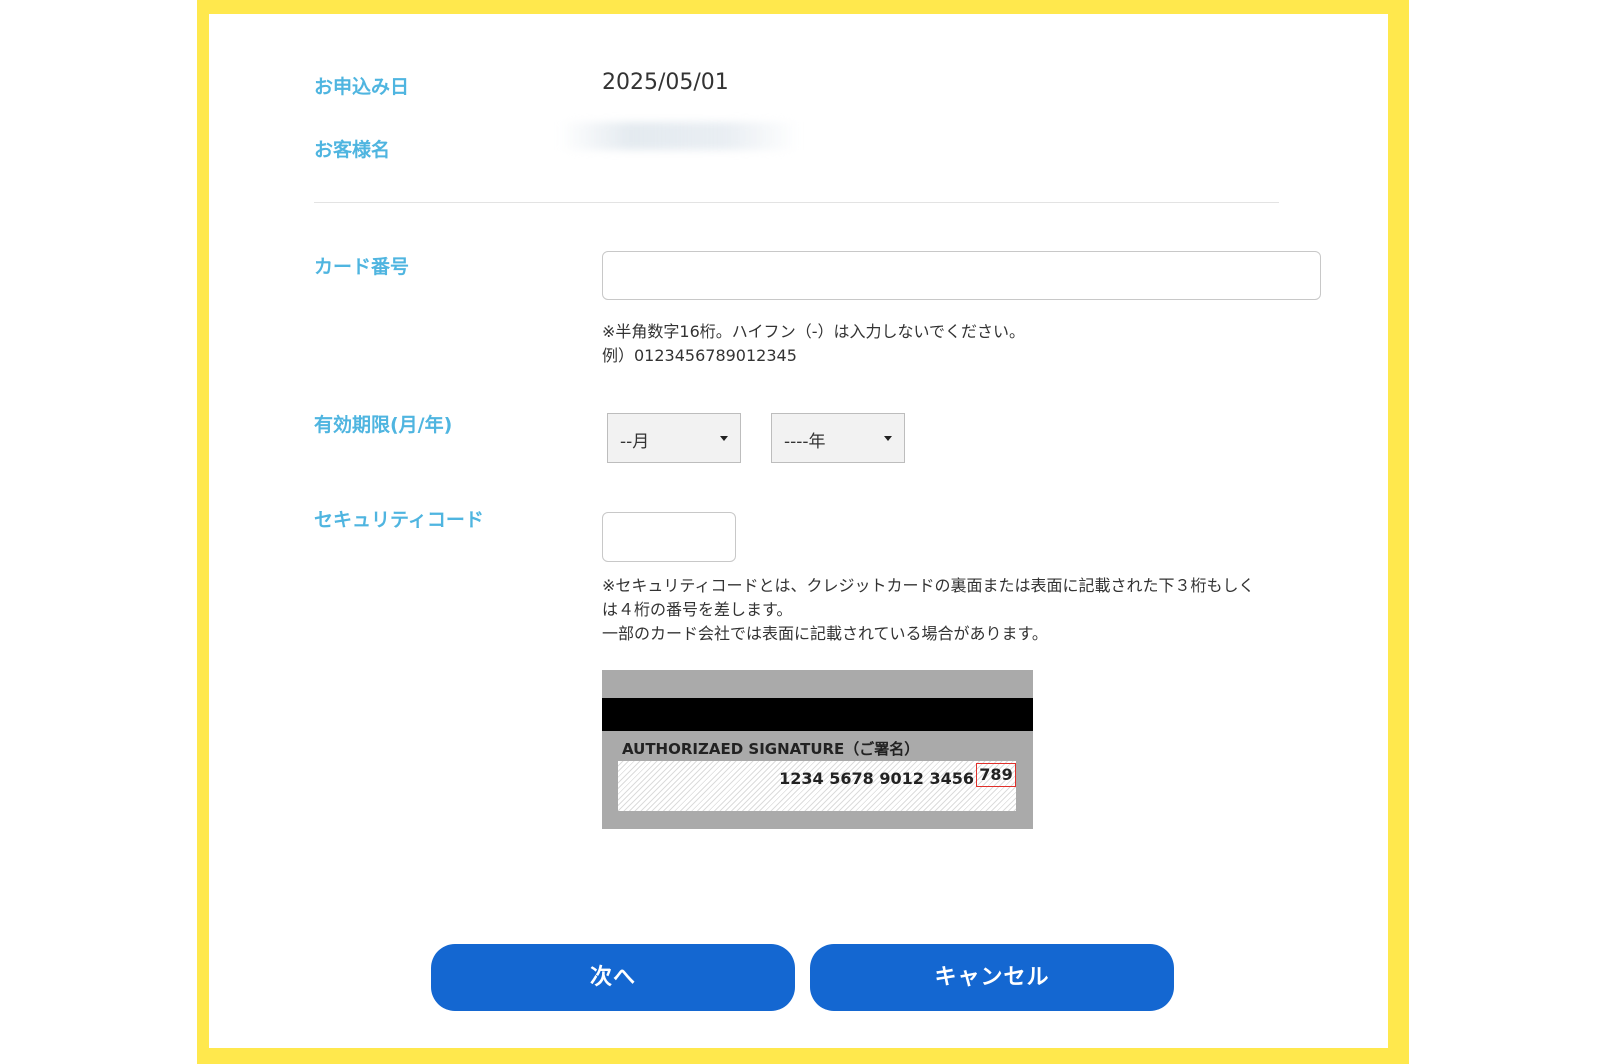 The image size is (1600, 1064). What do you see at coordinates (383, 425) in the screenshot?
I see `expiry-label: 有効期限(月/年)` at bounding box center [383, 425].